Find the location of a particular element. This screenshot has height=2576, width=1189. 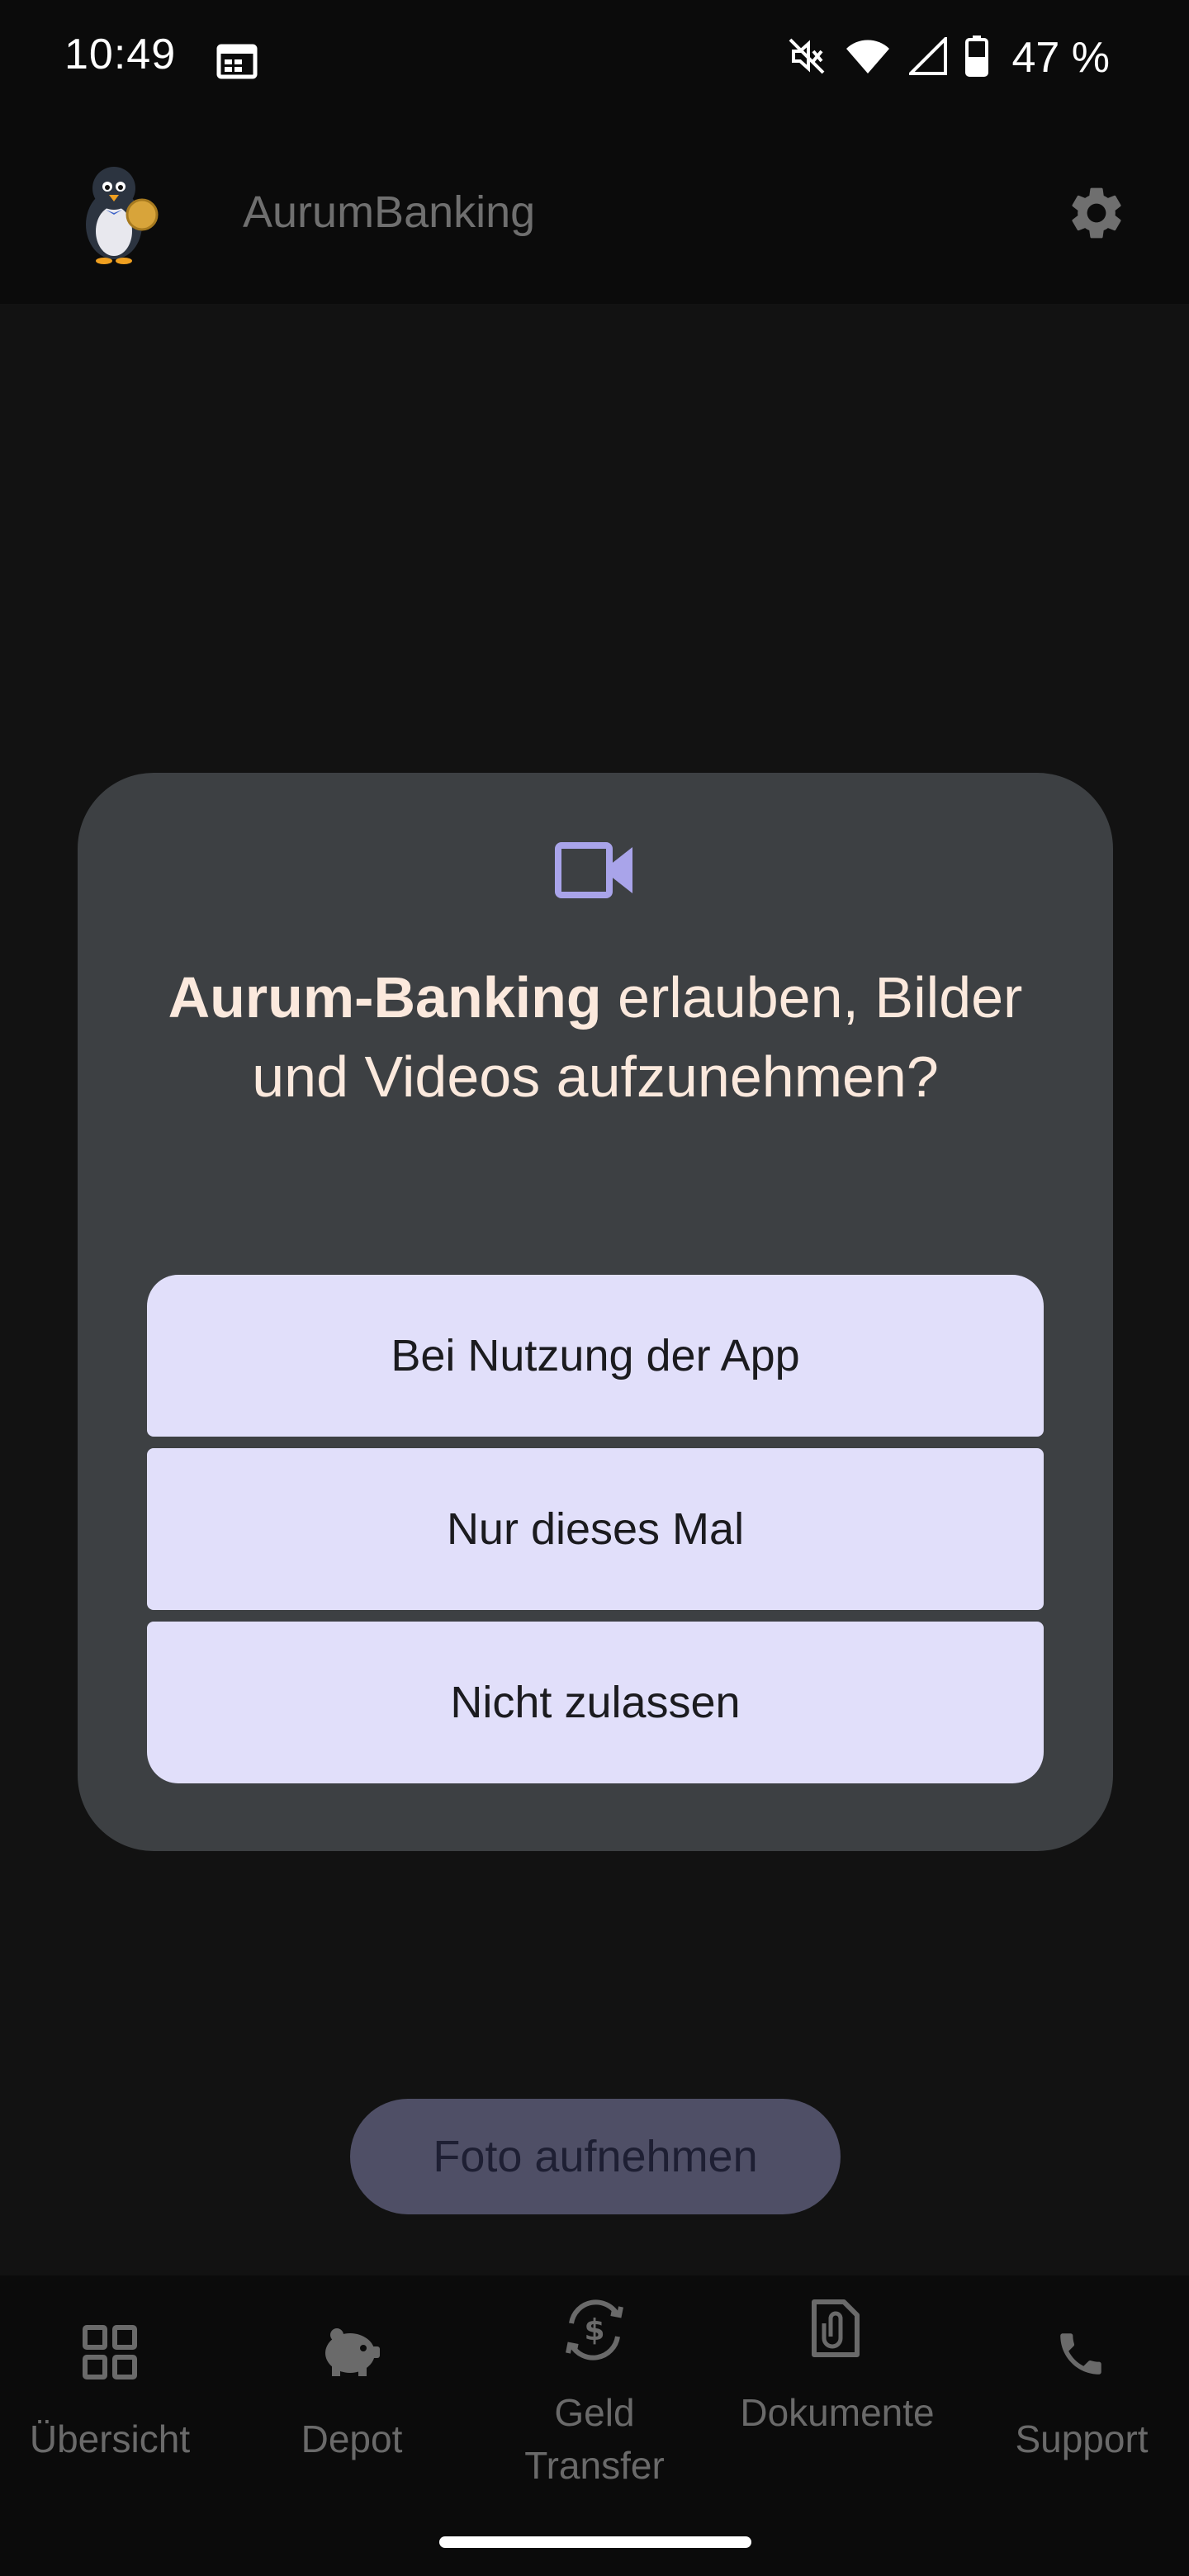

battery-icon is located at coordinates (977, 58).